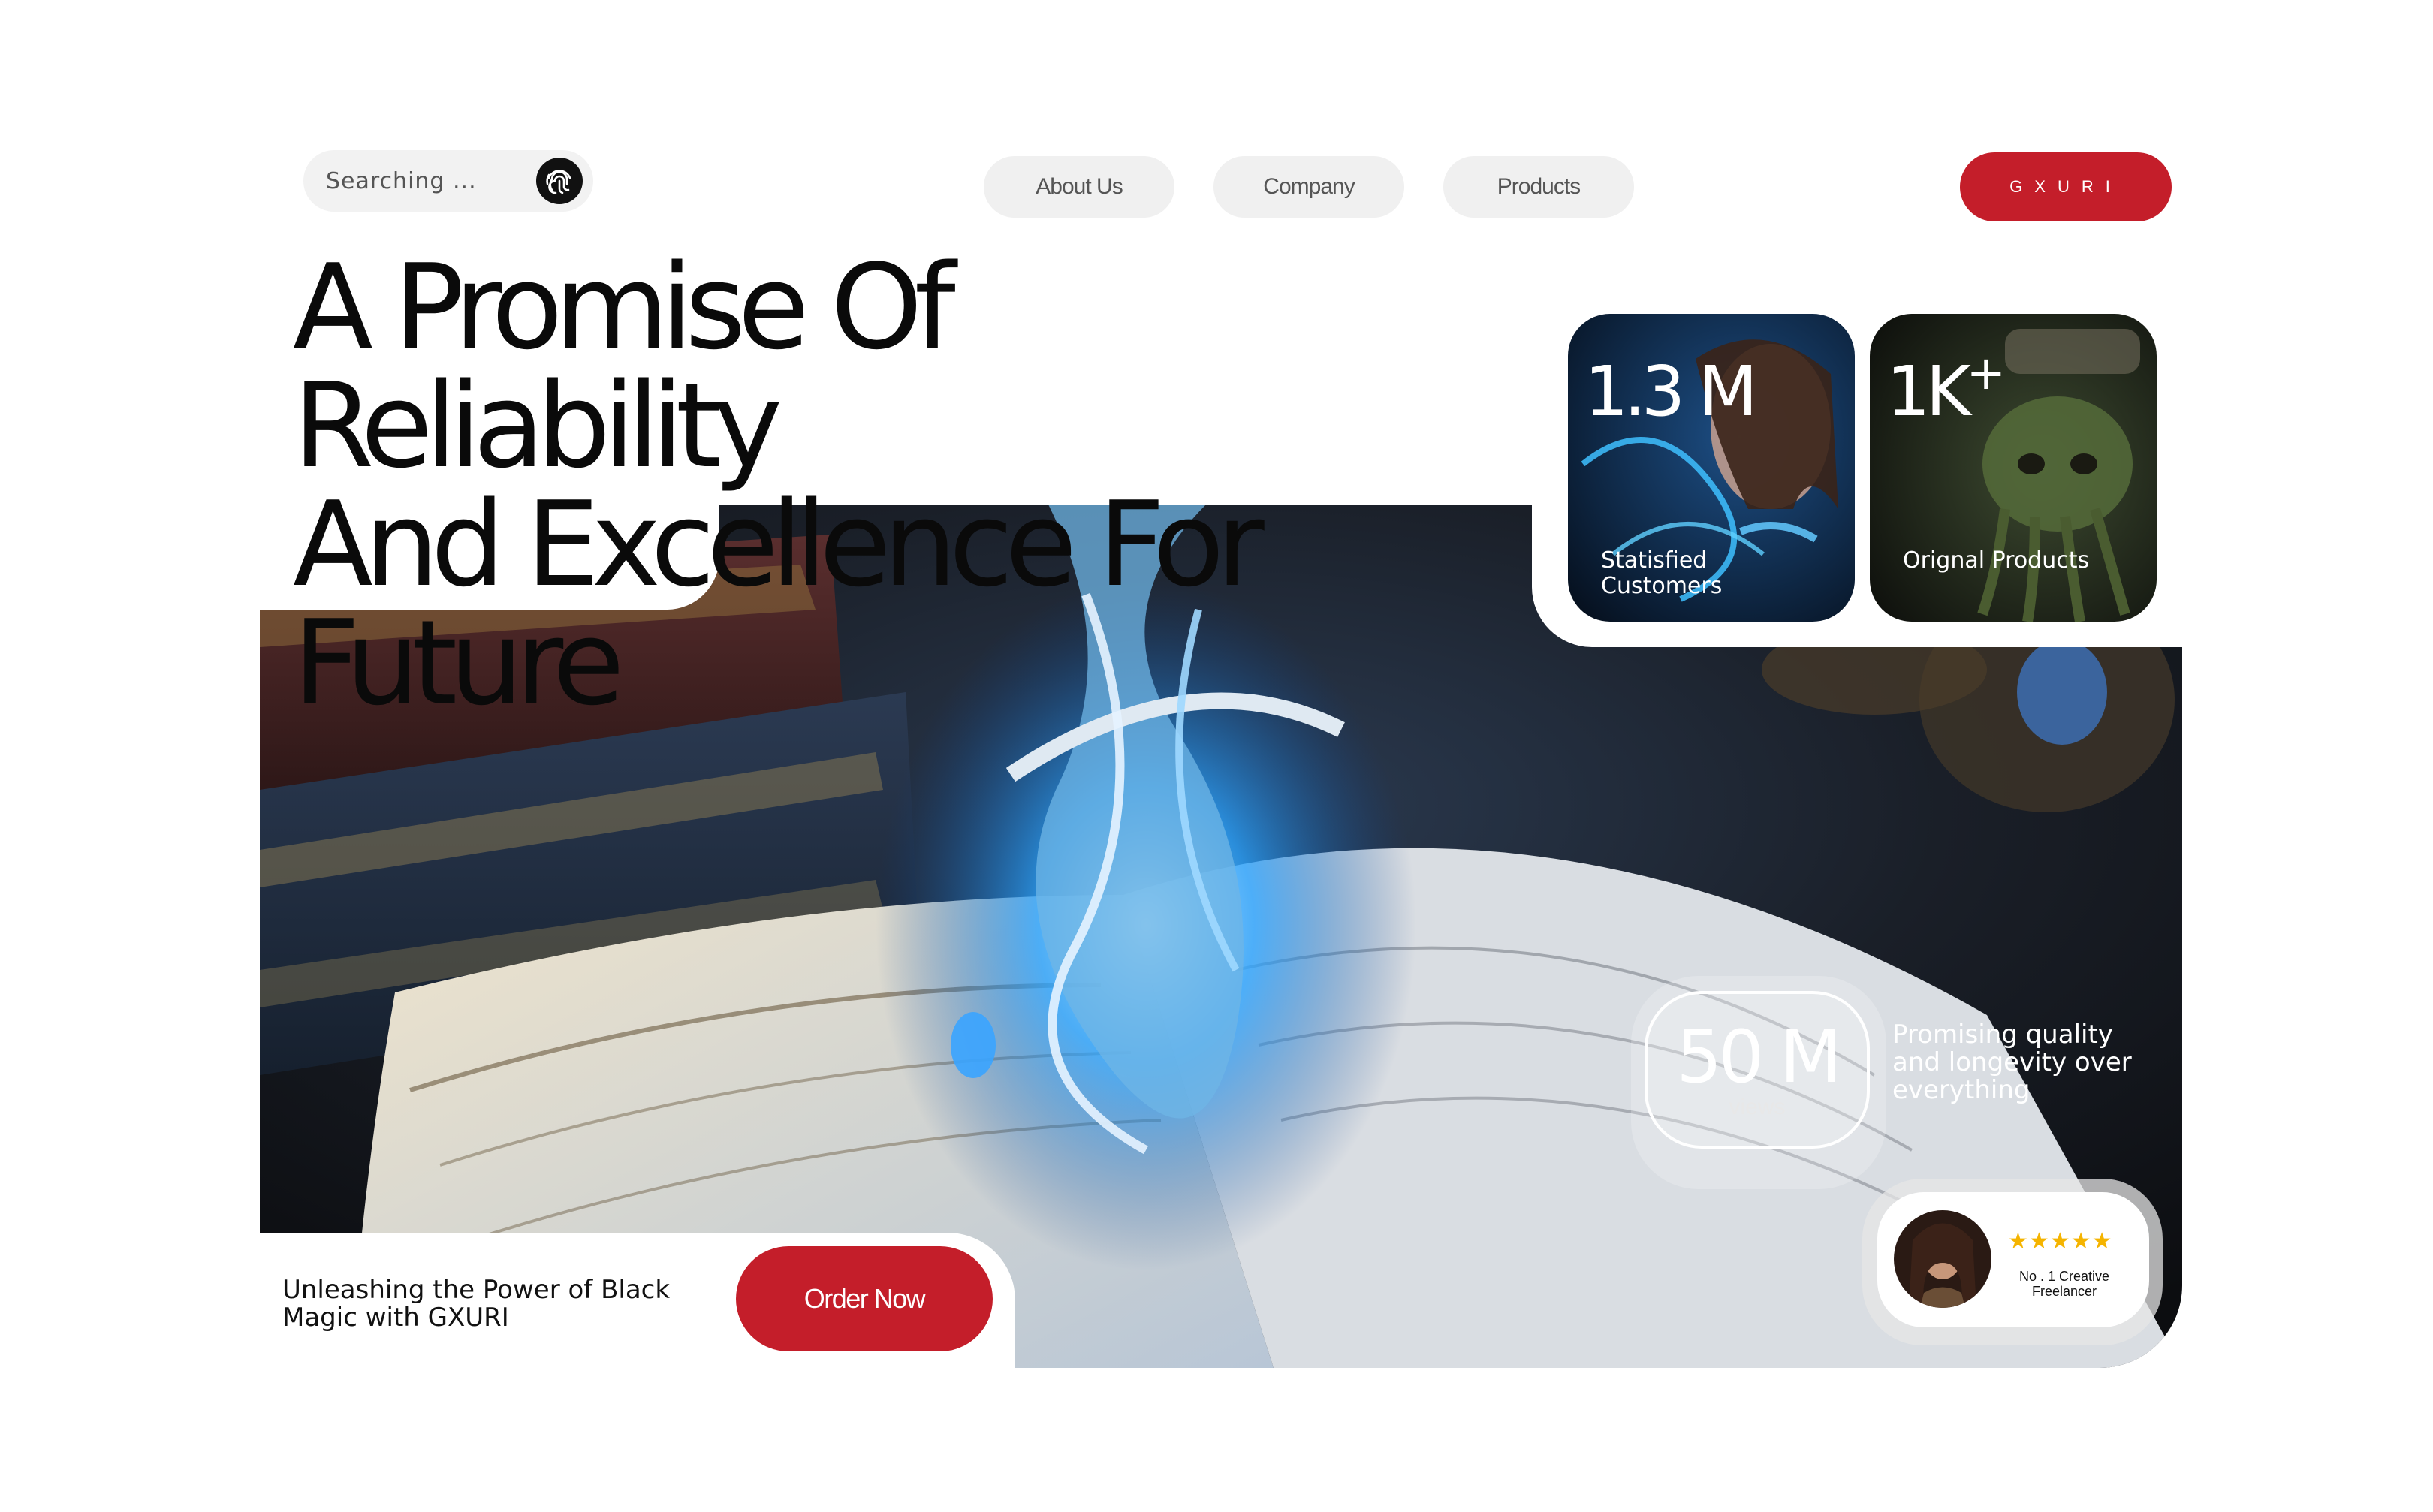 This screenshot has height=1512, width=2433. I want to click on stat-card-customers: 1.3 M Statisfied Customers, so click(1711, 468).